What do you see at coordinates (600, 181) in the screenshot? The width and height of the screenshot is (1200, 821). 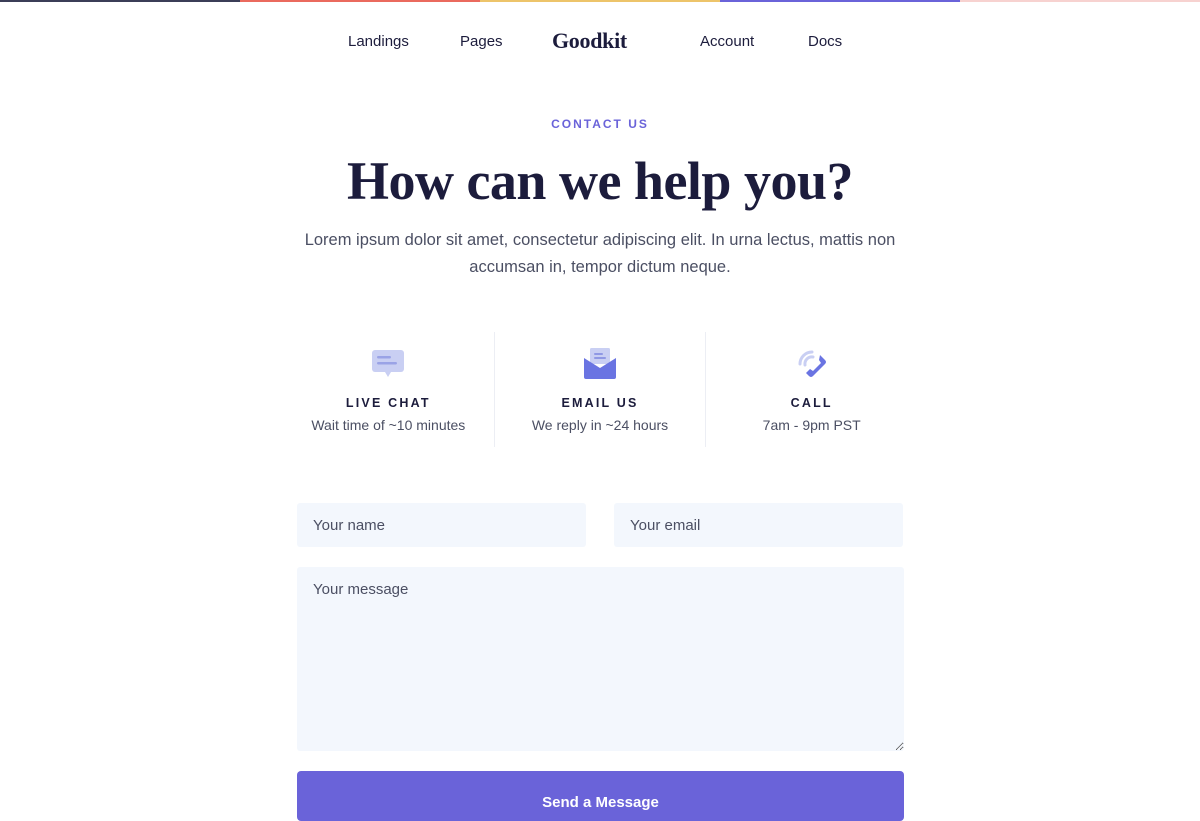 I see `page-title: How can we help you?` at bounding box center [600, 181].